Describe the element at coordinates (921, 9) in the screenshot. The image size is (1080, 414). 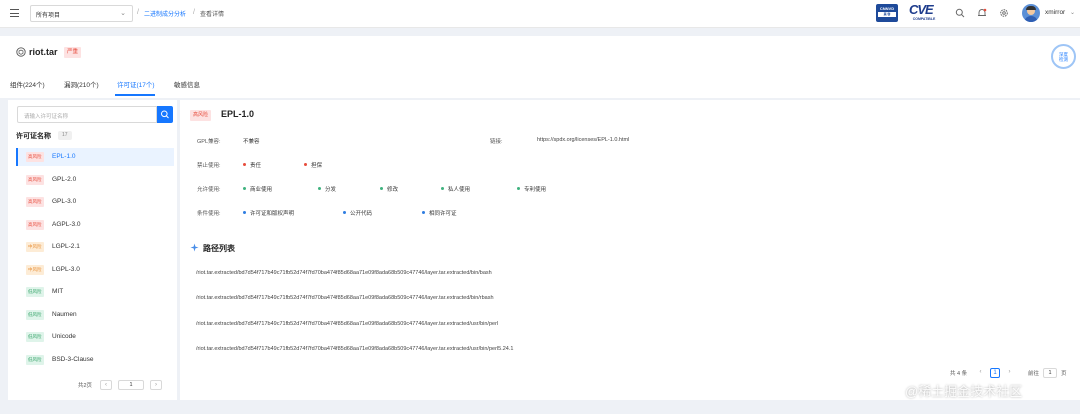
I see `cve-logo-text: CVE` at that location.